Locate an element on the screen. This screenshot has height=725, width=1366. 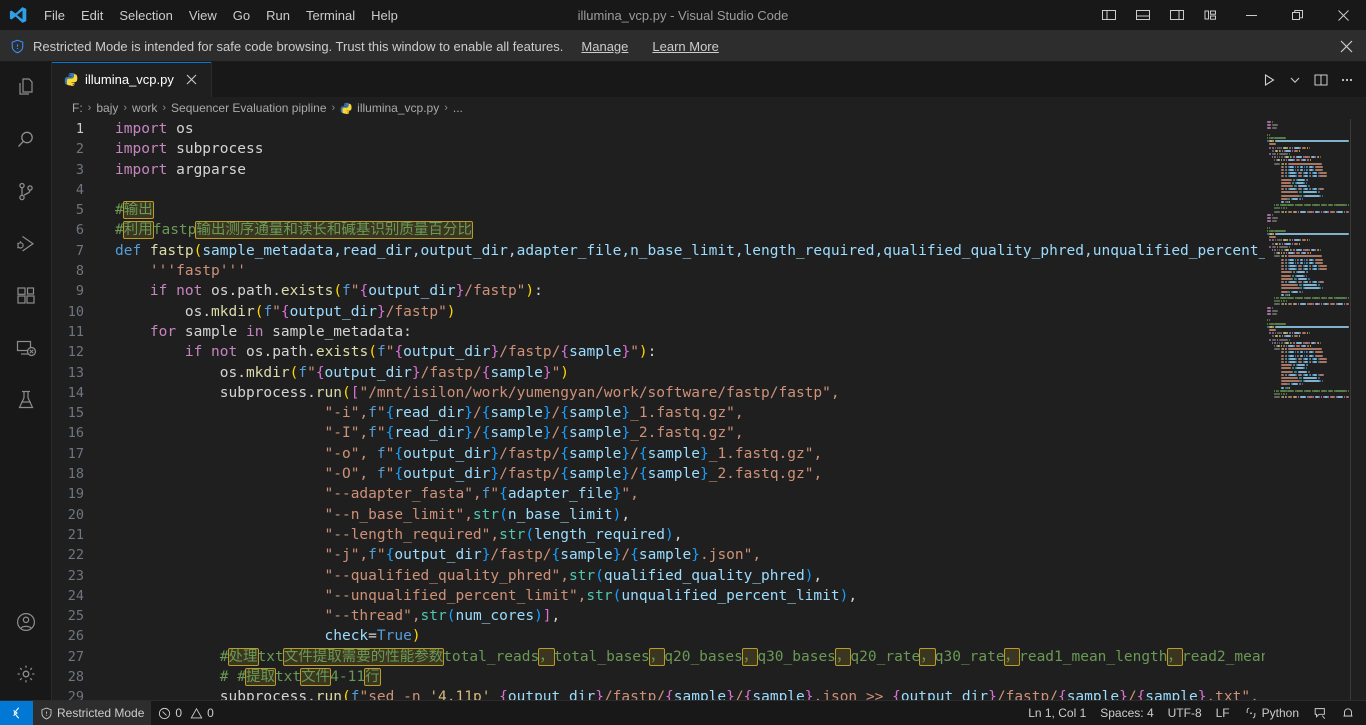
status-problems: 0 0 is located at coordinates (185, 713).